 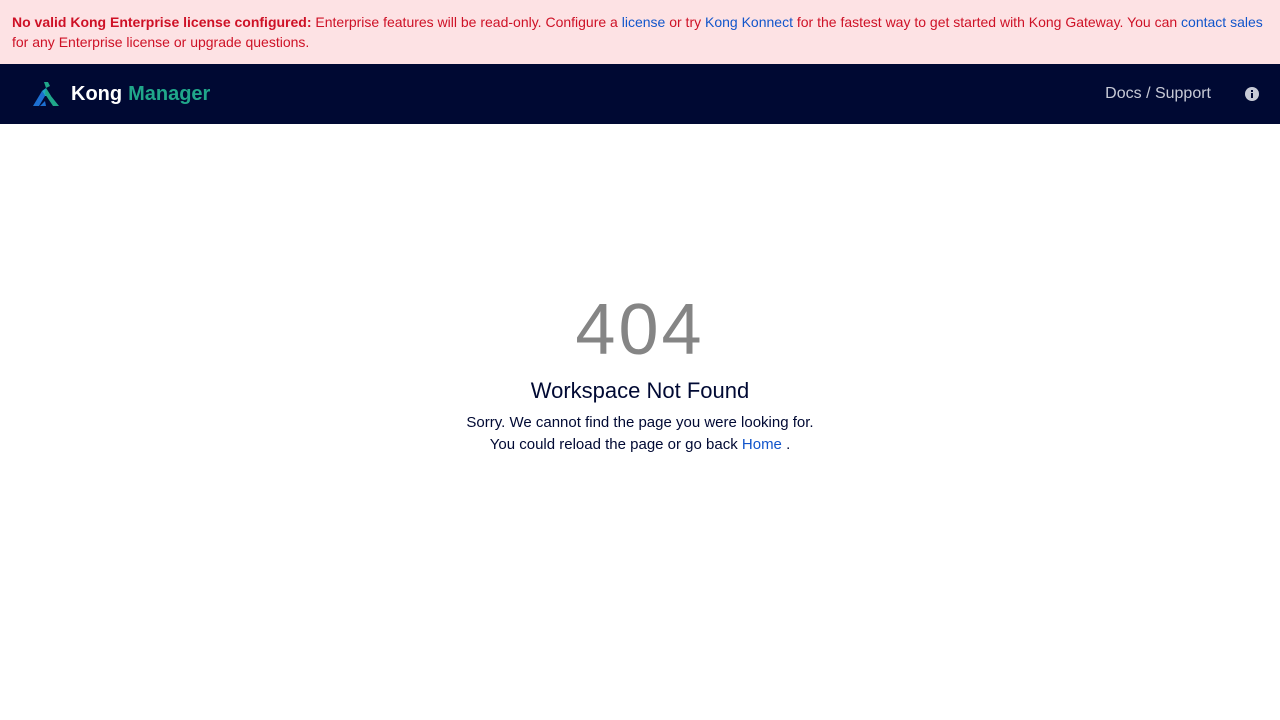 I want to click on banner-text-2: or try, so click(x=685, y=22).